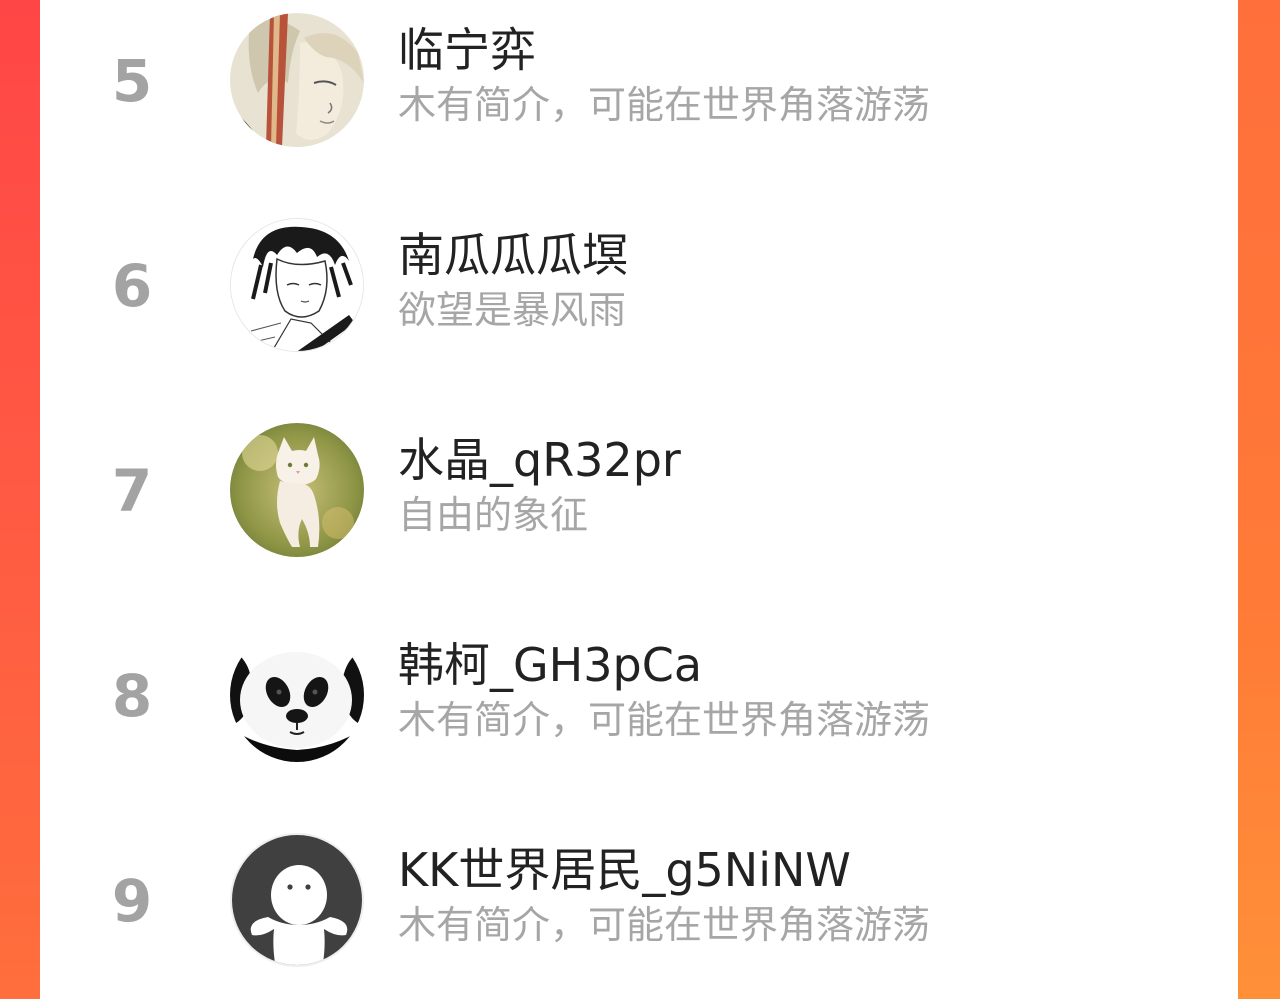 Image resolution: width=1280 pixels, height=999 pixels. I want to click on user-bio: 自由的象征, so click(493, 515).